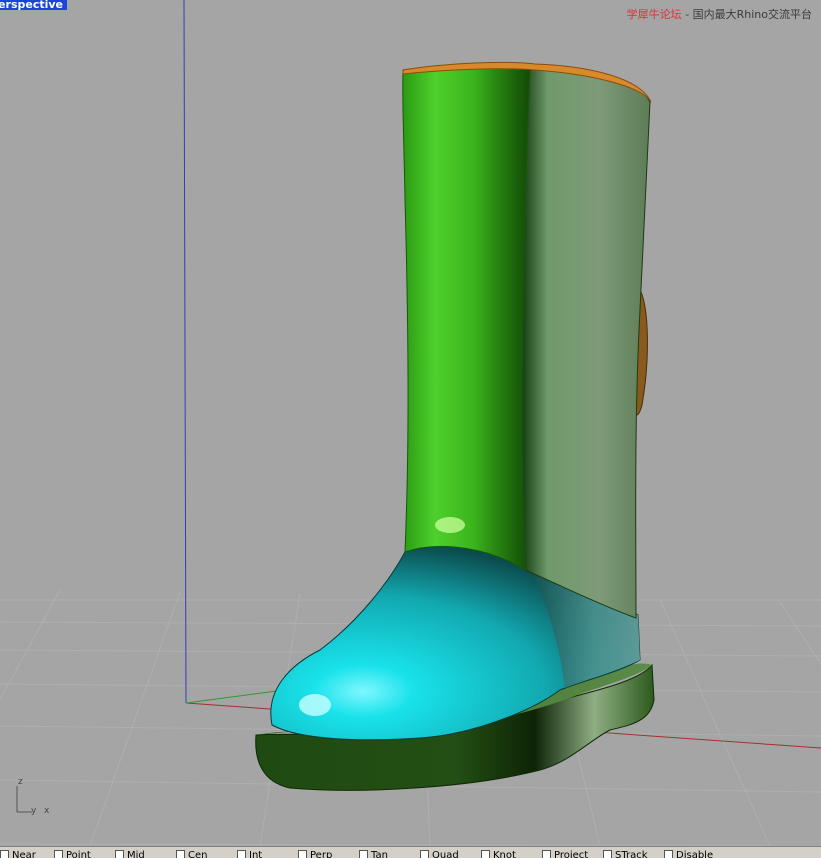 The width and height of the screenshot is (821, 858). What do you see at coordinates (20, 782) in the screenshot?
I see `axis-icon-z: z` at bounding box center [20, 782].